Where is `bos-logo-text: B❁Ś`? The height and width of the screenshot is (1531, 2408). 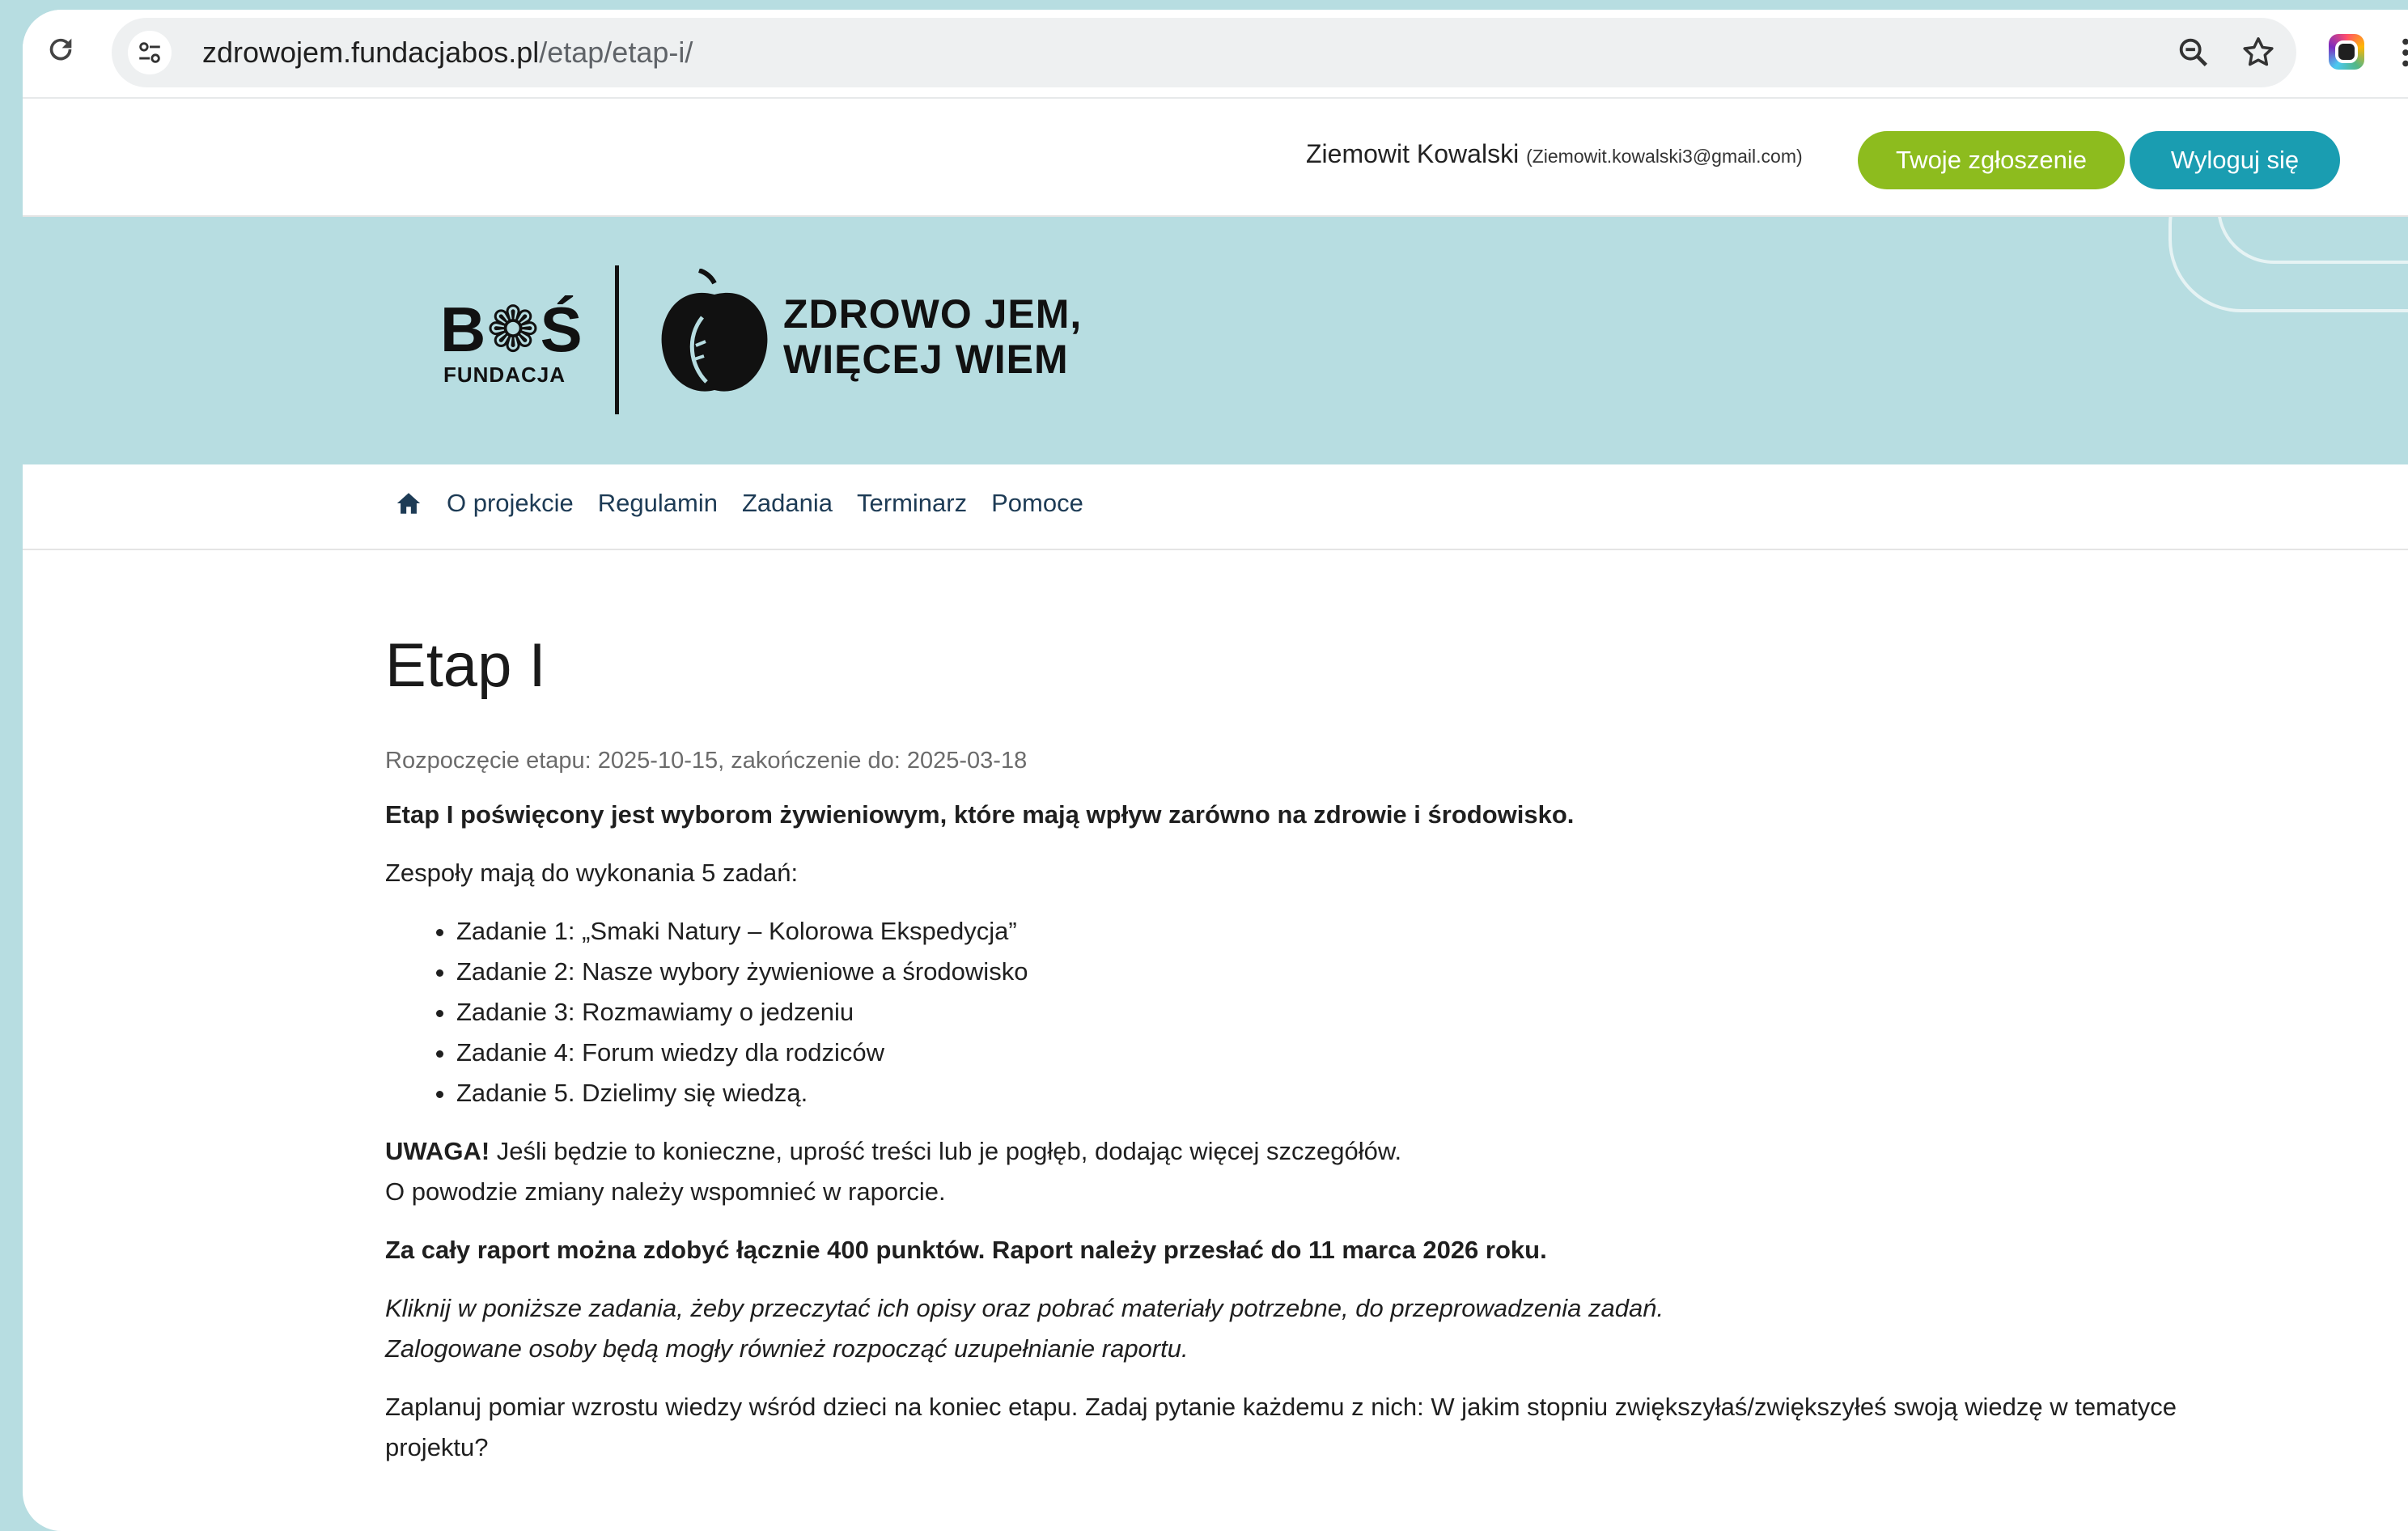
bos-logo-text: B❁Ś is located at coordinates (512, 329).